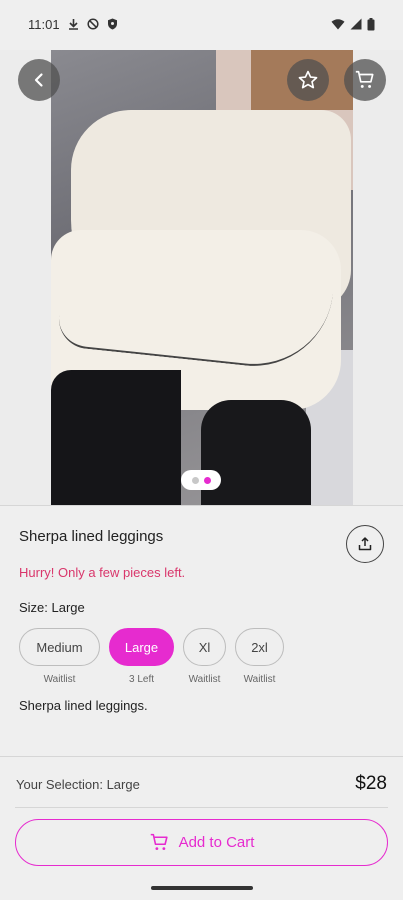 This screenshot has height=900, width=403. I want to click on size-stock-large: 3 Left, so click(141, 679).